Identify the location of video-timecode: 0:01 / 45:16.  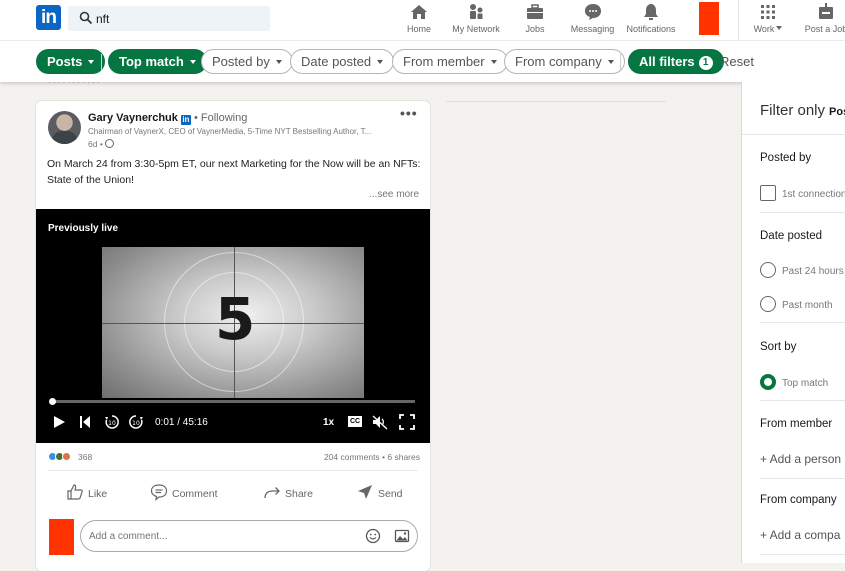
(181, 422).